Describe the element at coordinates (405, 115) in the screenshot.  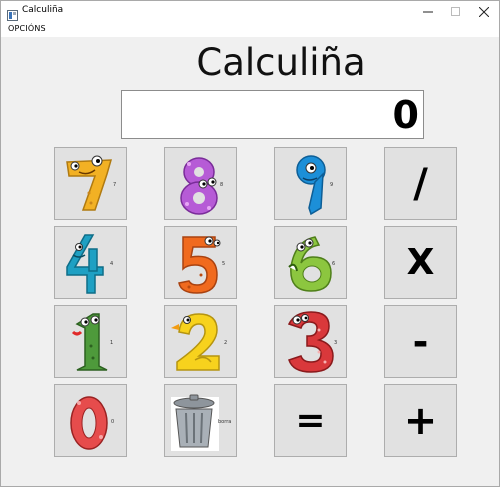
I see `display-value: 0` at that location.